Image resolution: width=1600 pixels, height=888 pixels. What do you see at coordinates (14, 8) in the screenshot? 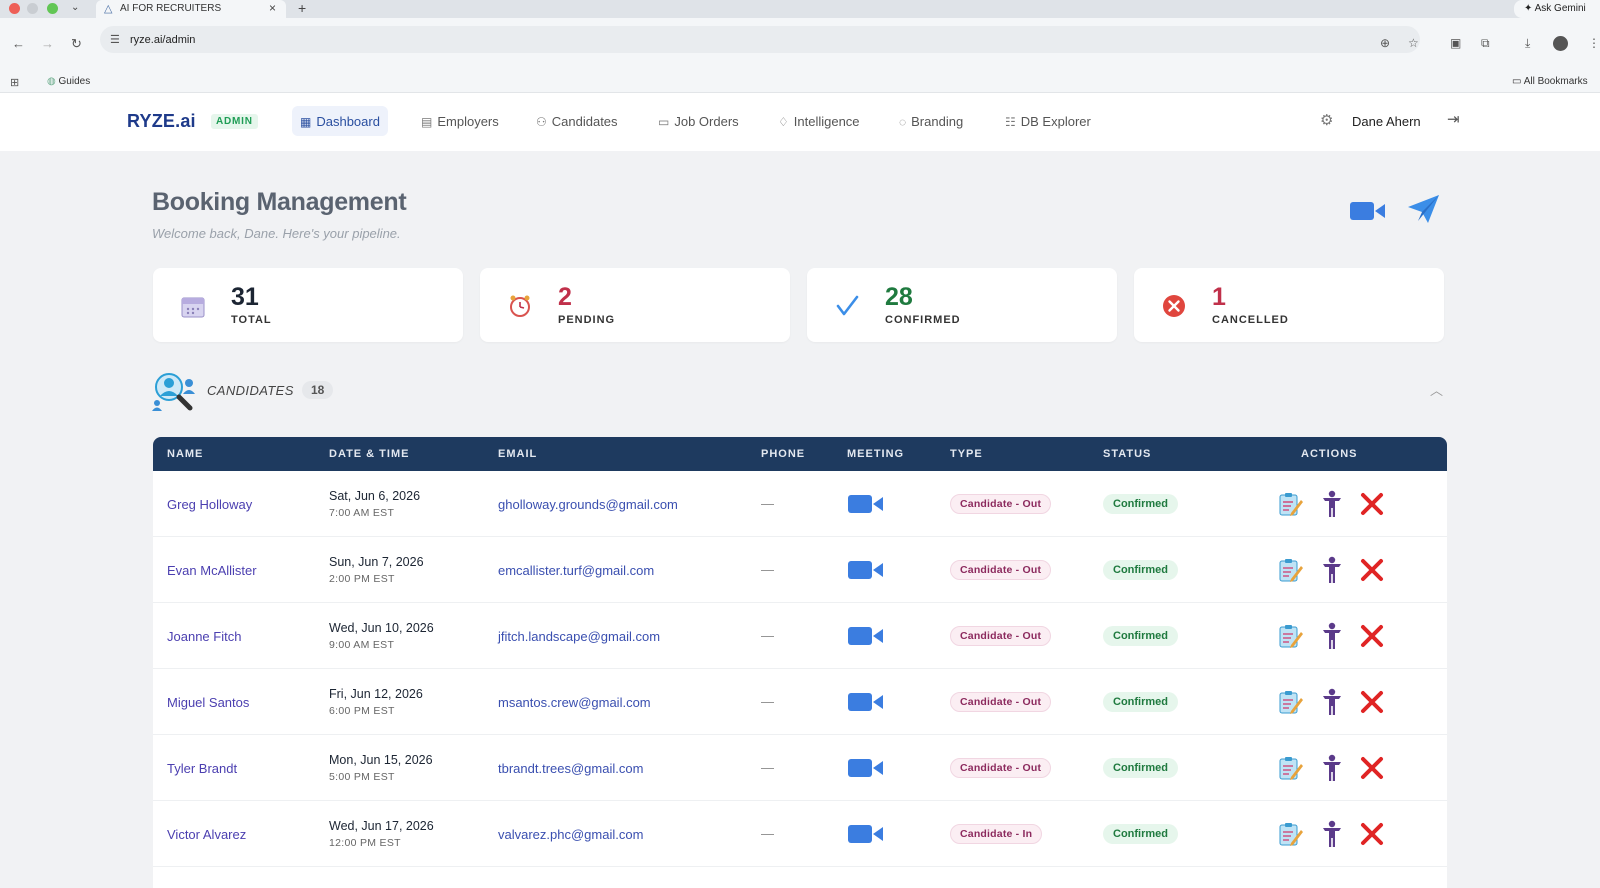
I see `close-window-button` at bounding box center [14, 8].